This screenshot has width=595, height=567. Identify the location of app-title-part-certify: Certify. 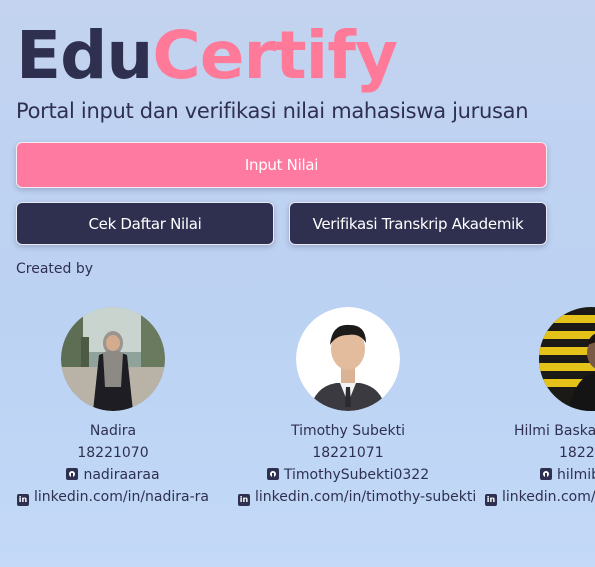
(275, 55).